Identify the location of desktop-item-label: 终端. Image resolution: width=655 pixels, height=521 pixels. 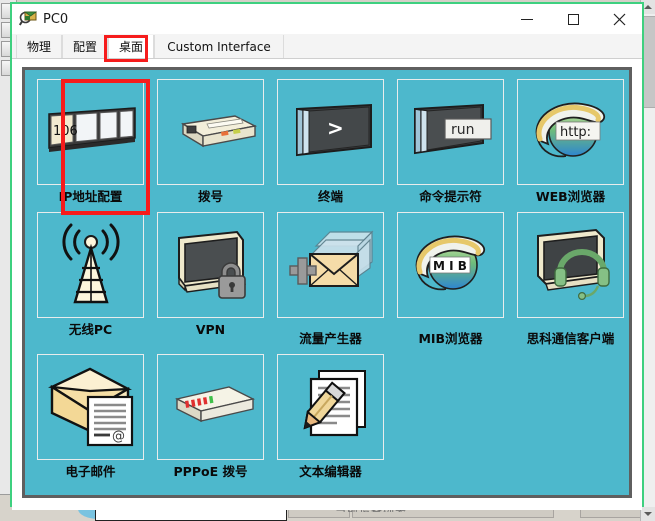
(330, 196).